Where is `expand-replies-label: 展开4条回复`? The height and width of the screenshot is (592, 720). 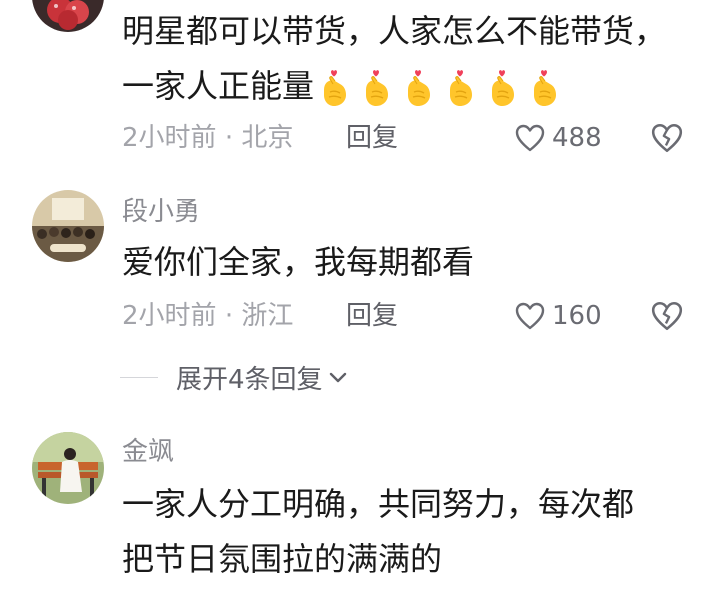 expand-replies-label: 展开4条回复 is located at coordinates (249, 379).